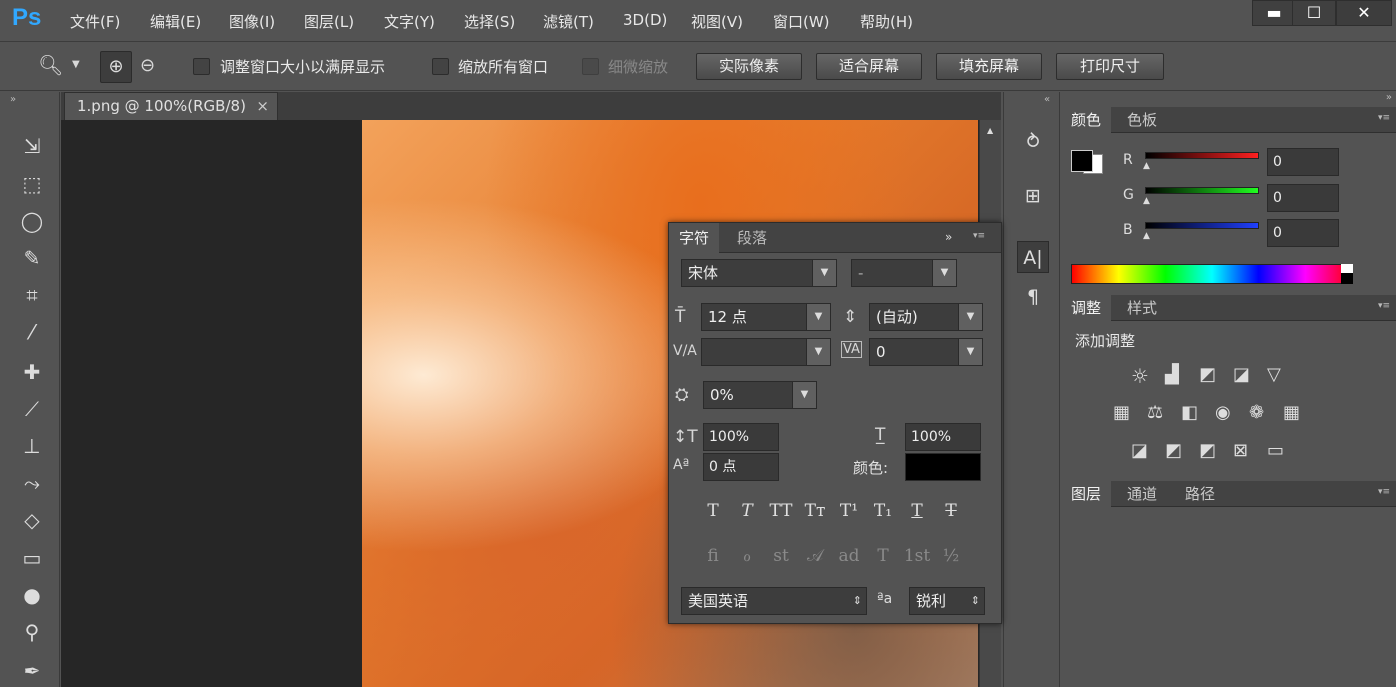 The height and width of the screenshot is (687, 1396). I want to click on paragraph-panel-icon: ¶, so click(1033, 297).